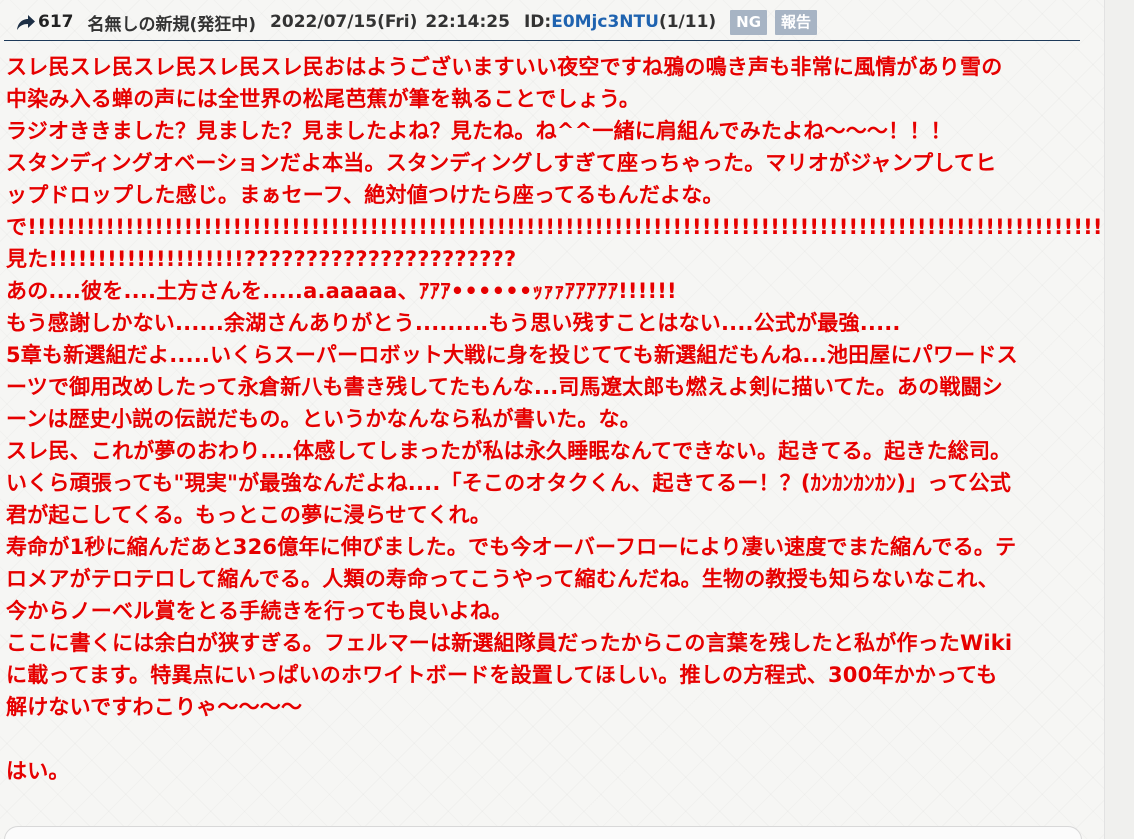  I want to click on post-text-line, so click(544, 739).